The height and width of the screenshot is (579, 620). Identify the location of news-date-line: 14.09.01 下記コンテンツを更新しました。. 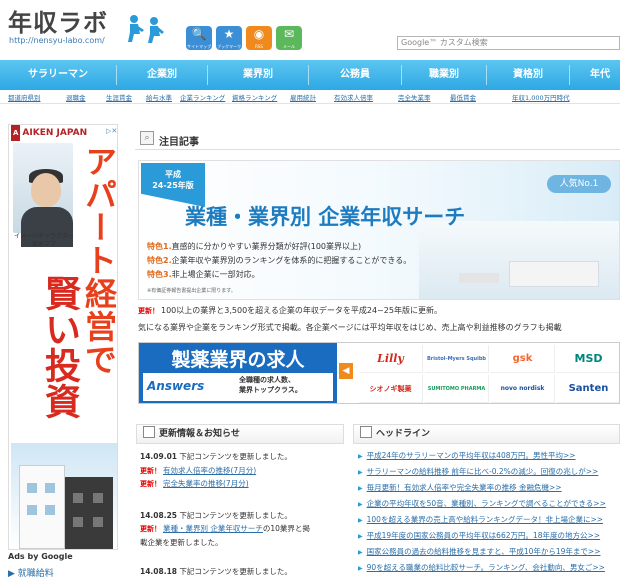
(216, 456).